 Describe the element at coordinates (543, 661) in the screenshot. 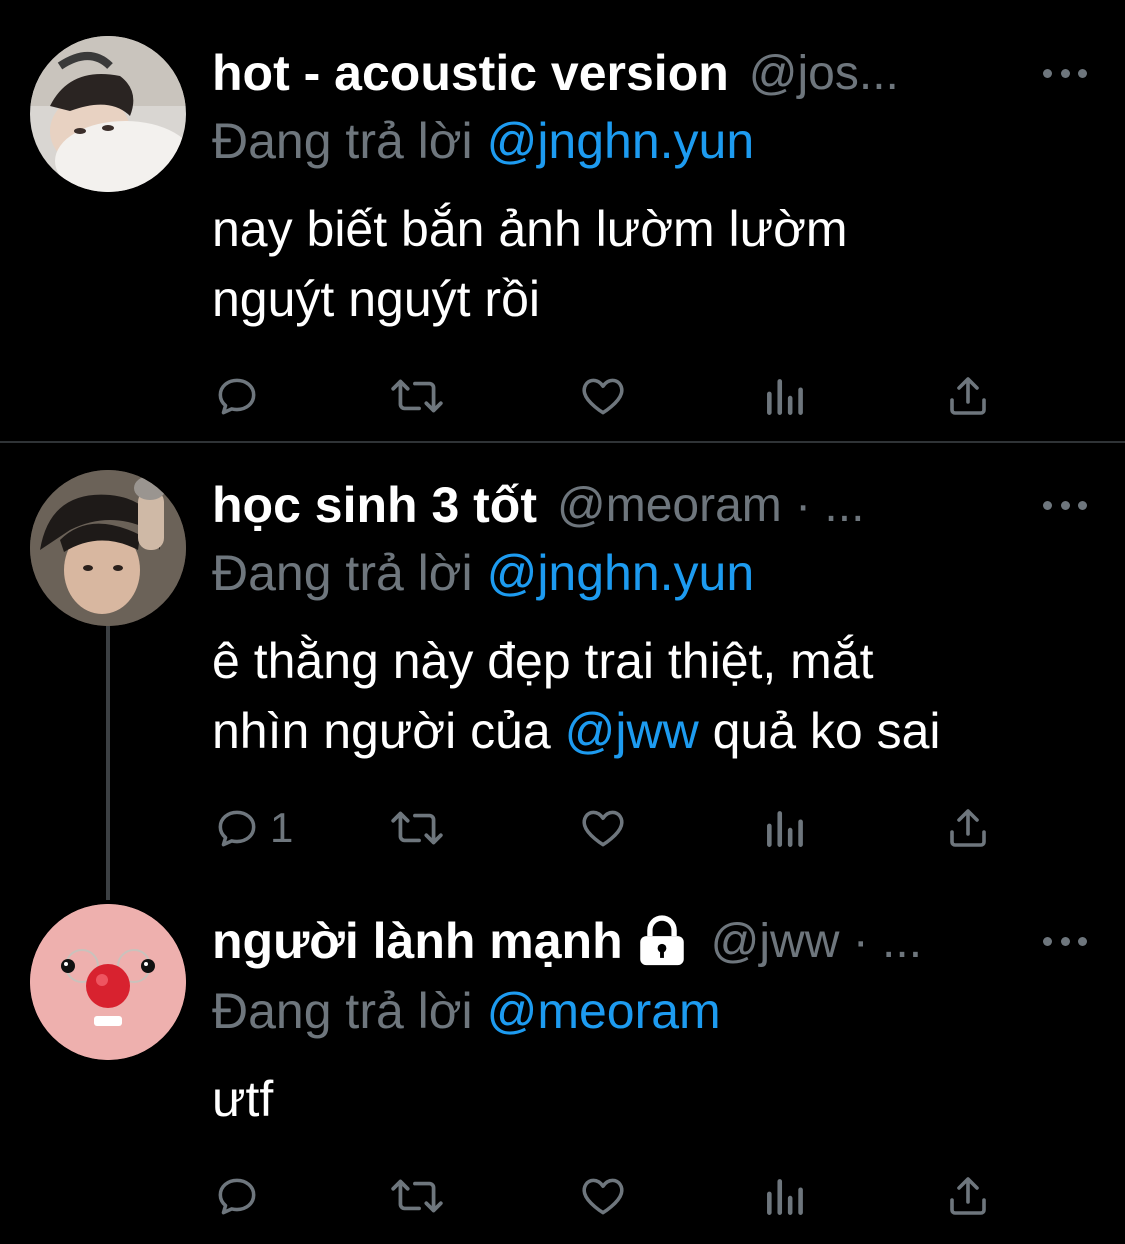

I see `tweet-text-line: ê thằng này đẹp trai thiệt, mắt` at that location.